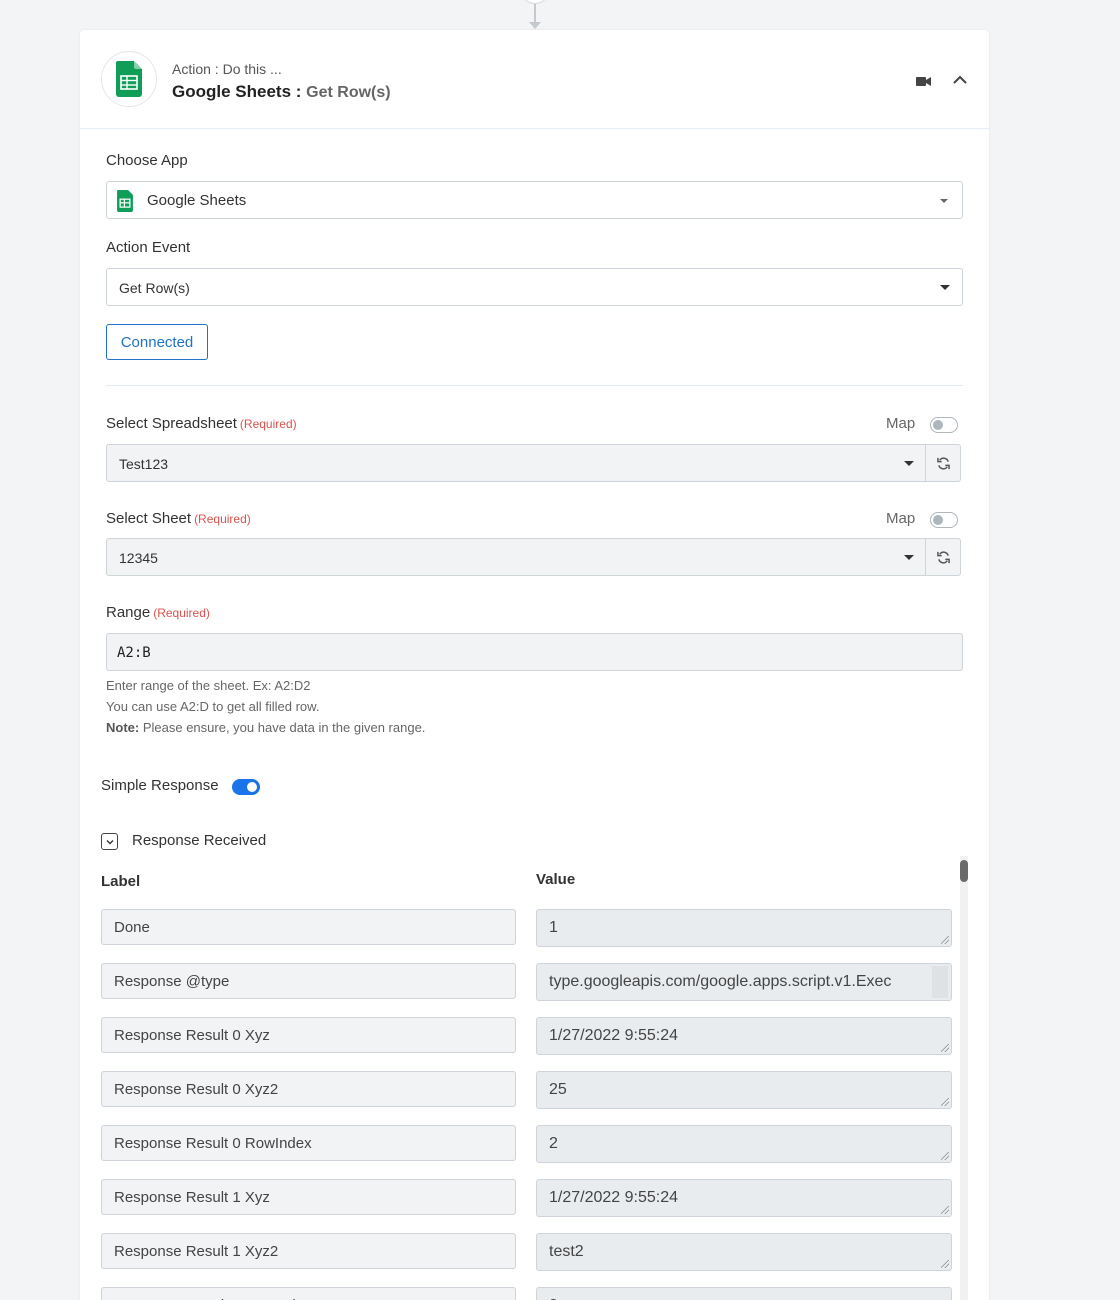  Describe the element at coordinates (308, 1251) in the screenshot. I see `response-label-field: Response Result 1 Xyz2` at that location.